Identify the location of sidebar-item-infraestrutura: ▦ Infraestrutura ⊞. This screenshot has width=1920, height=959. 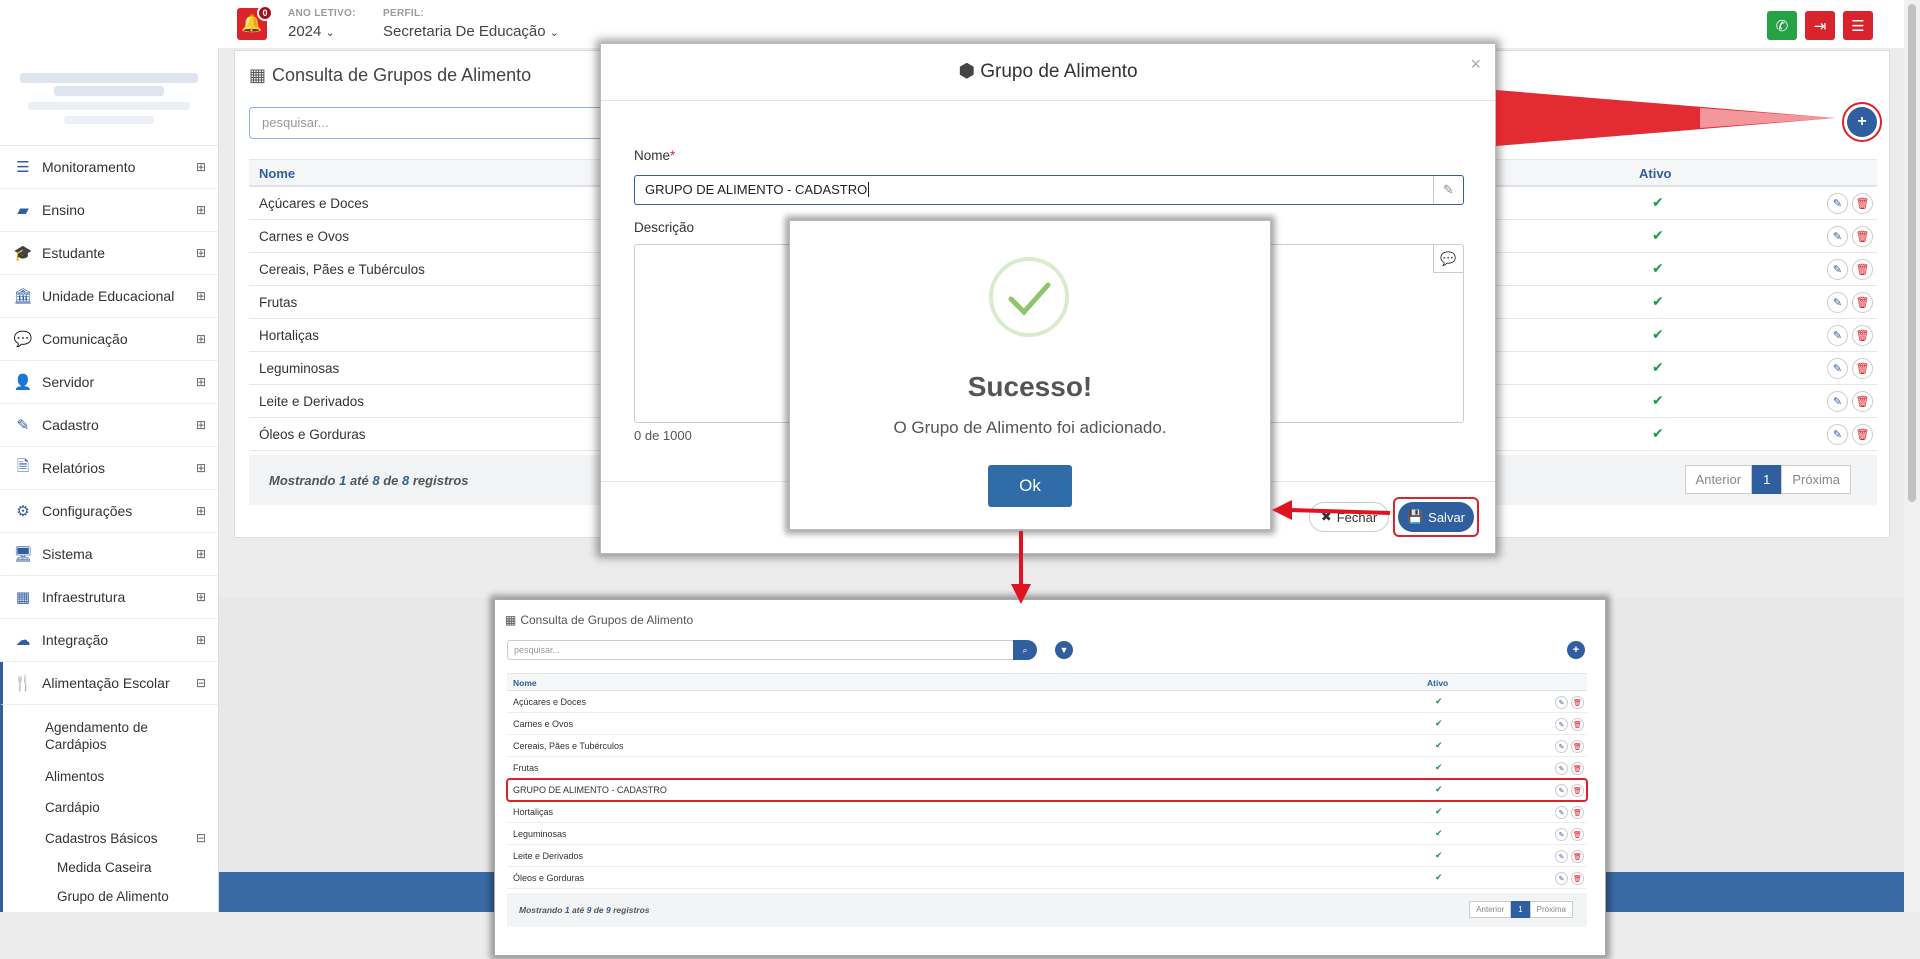
(109, 597).